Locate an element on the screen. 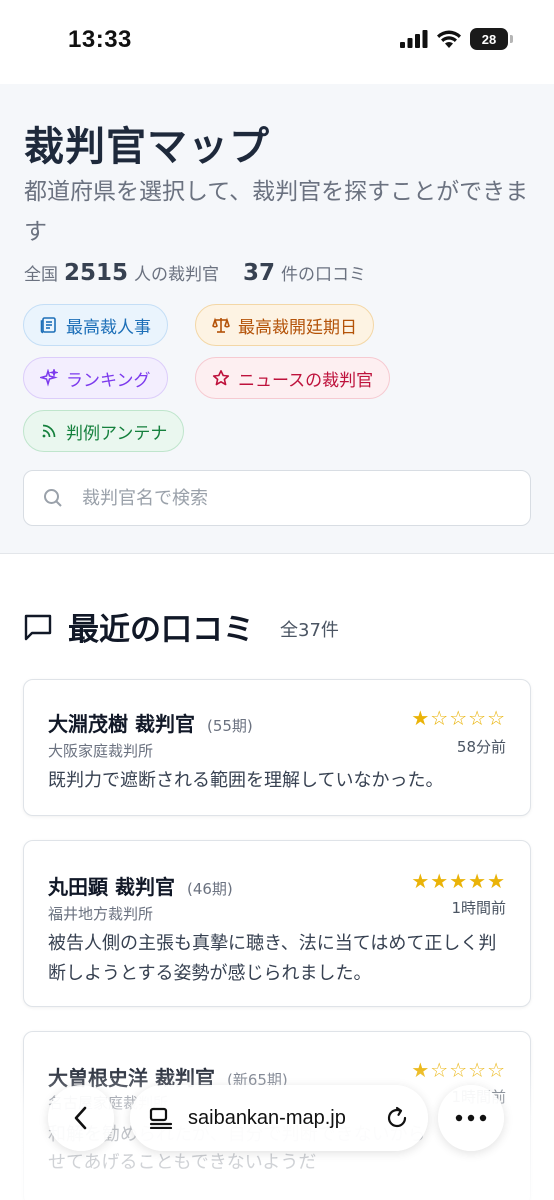  chip-supreme-court-hearing-dates: 最高裁開廷期日 is located at coordinates (284, 325).